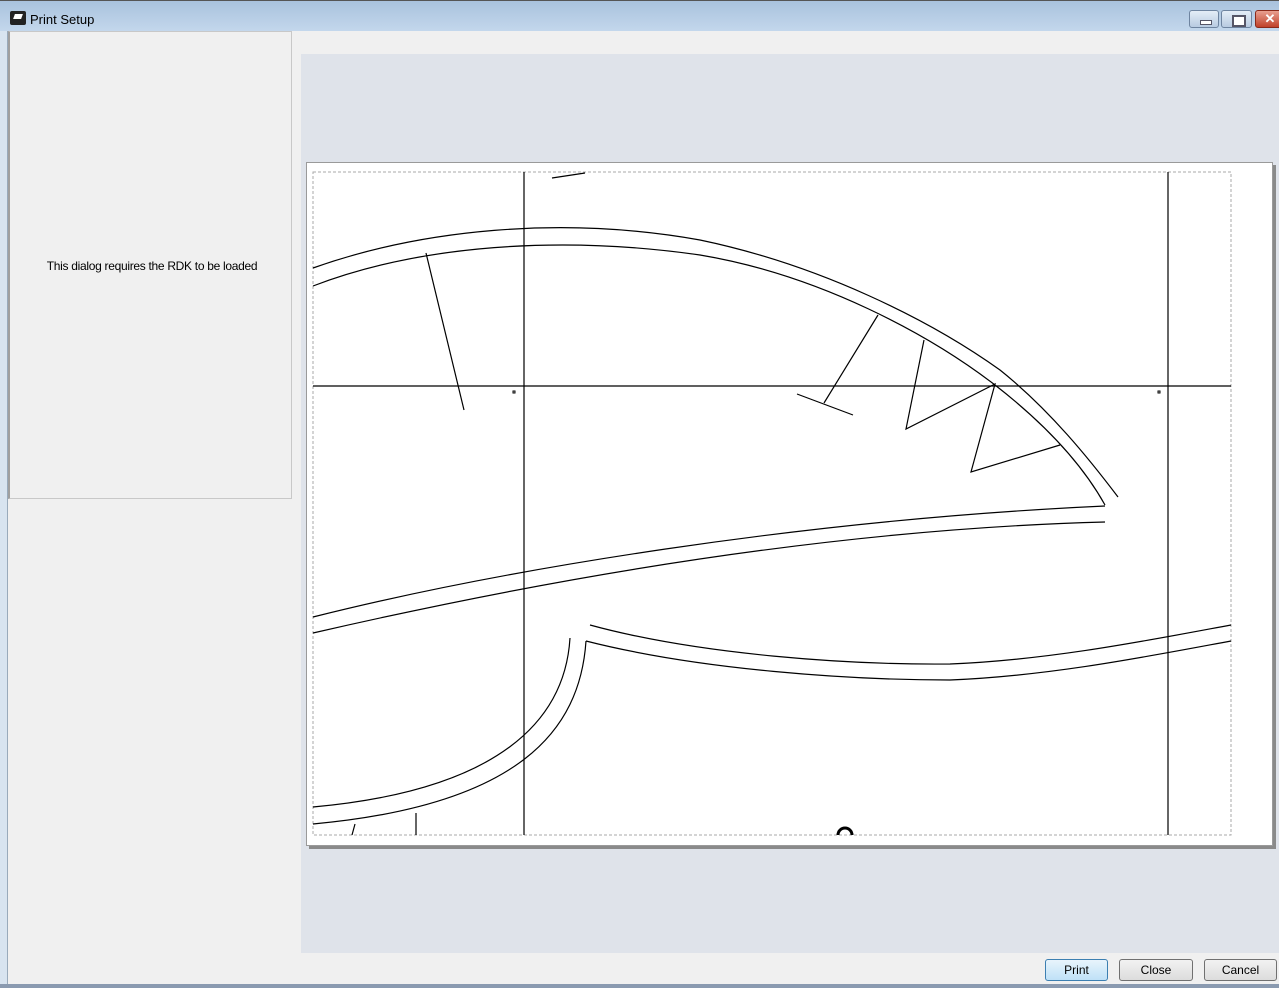 This screenshot has height=988, width=1279. I want to click on taskbar-edge, so click(639, 986).